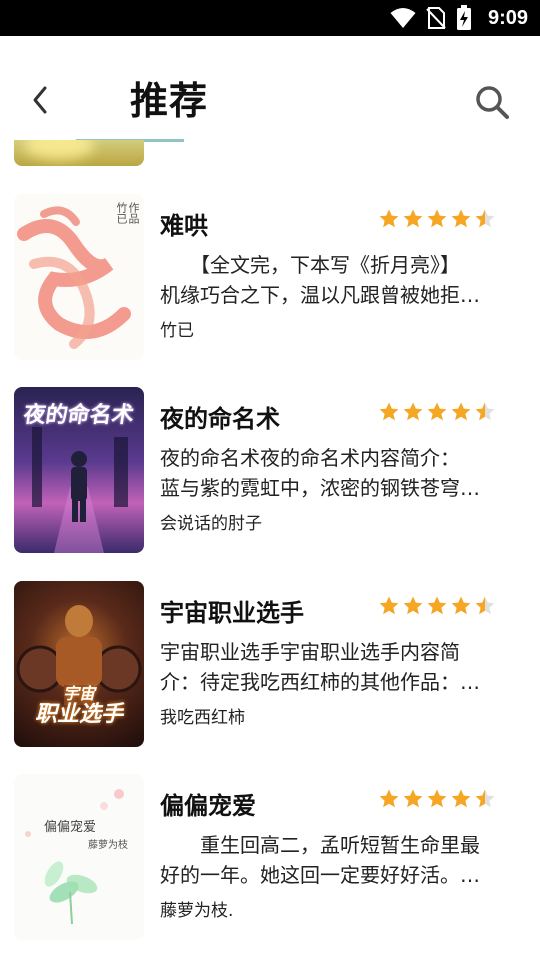 This screenshot has height=960, width=540. What do you see at coordinates (78, 693) in the screenshot?
I see `cover-title-top: 宇宙` at bounding box center [78, 693].